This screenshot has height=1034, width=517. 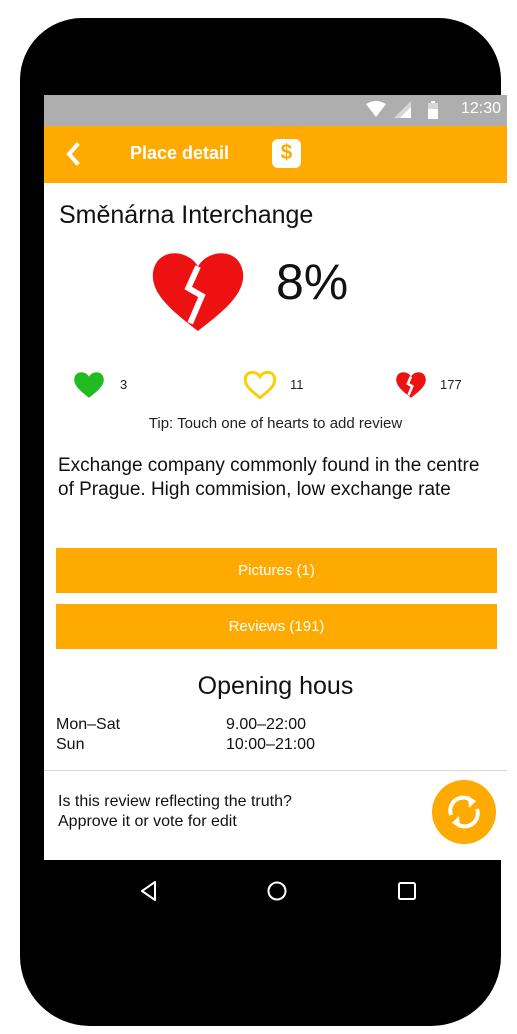 I want to click on nav-recents-icon, so click(x=407, y=891).